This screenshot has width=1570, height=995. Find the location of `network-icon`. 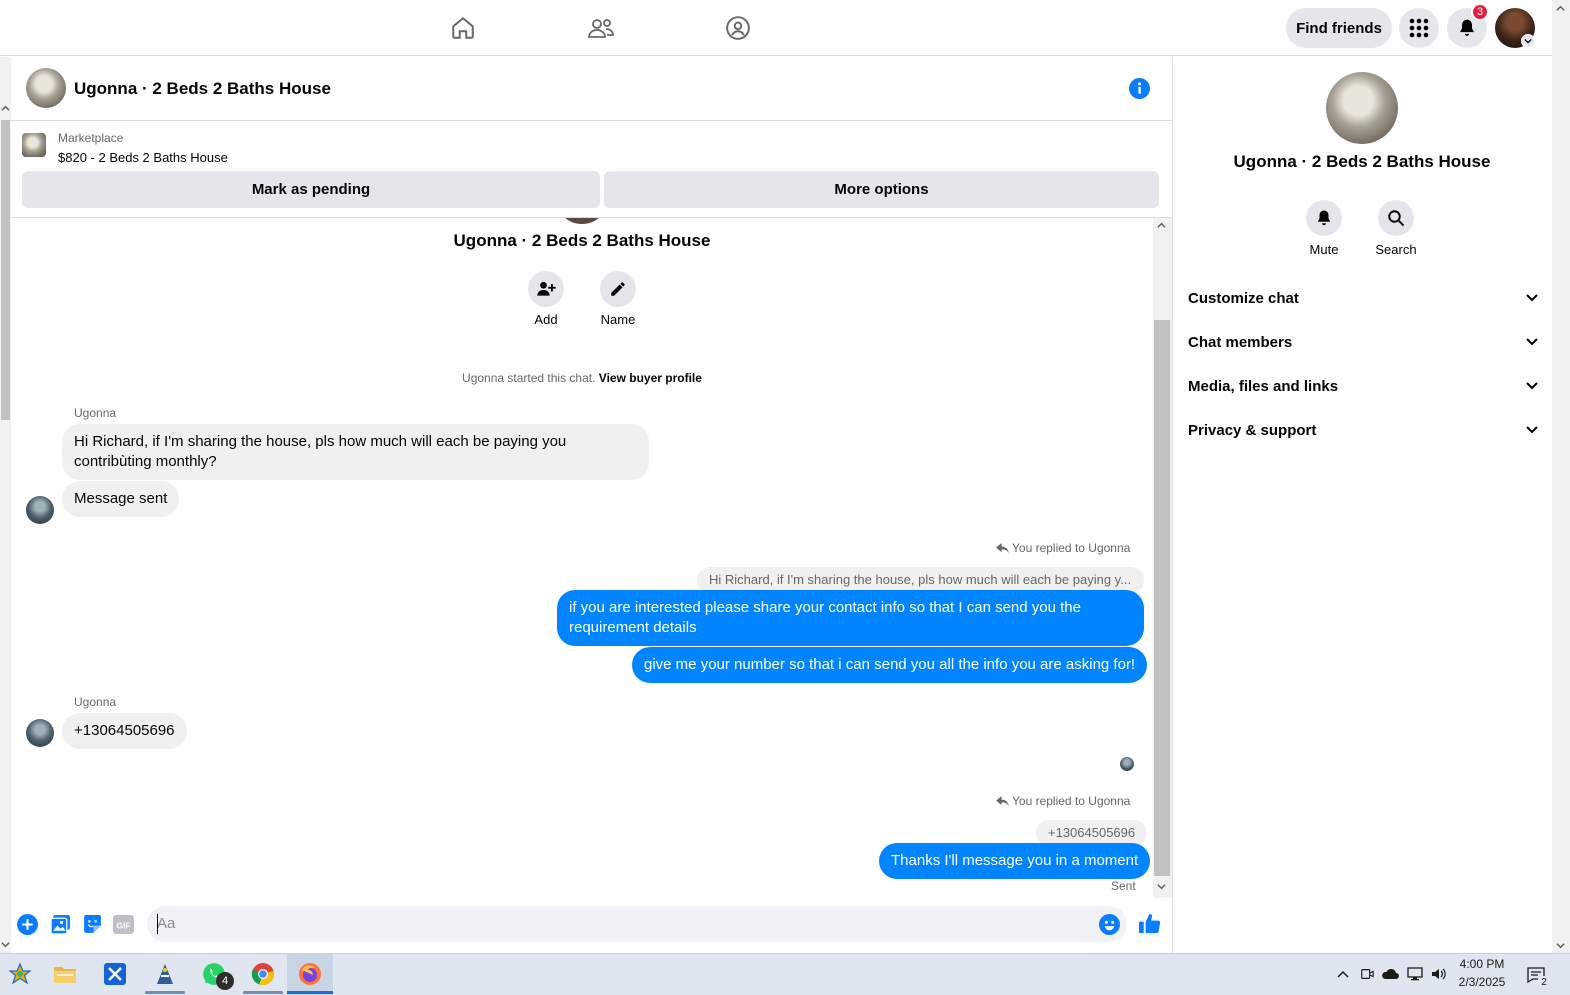

network-icon is located at coordinates (1415, 974).